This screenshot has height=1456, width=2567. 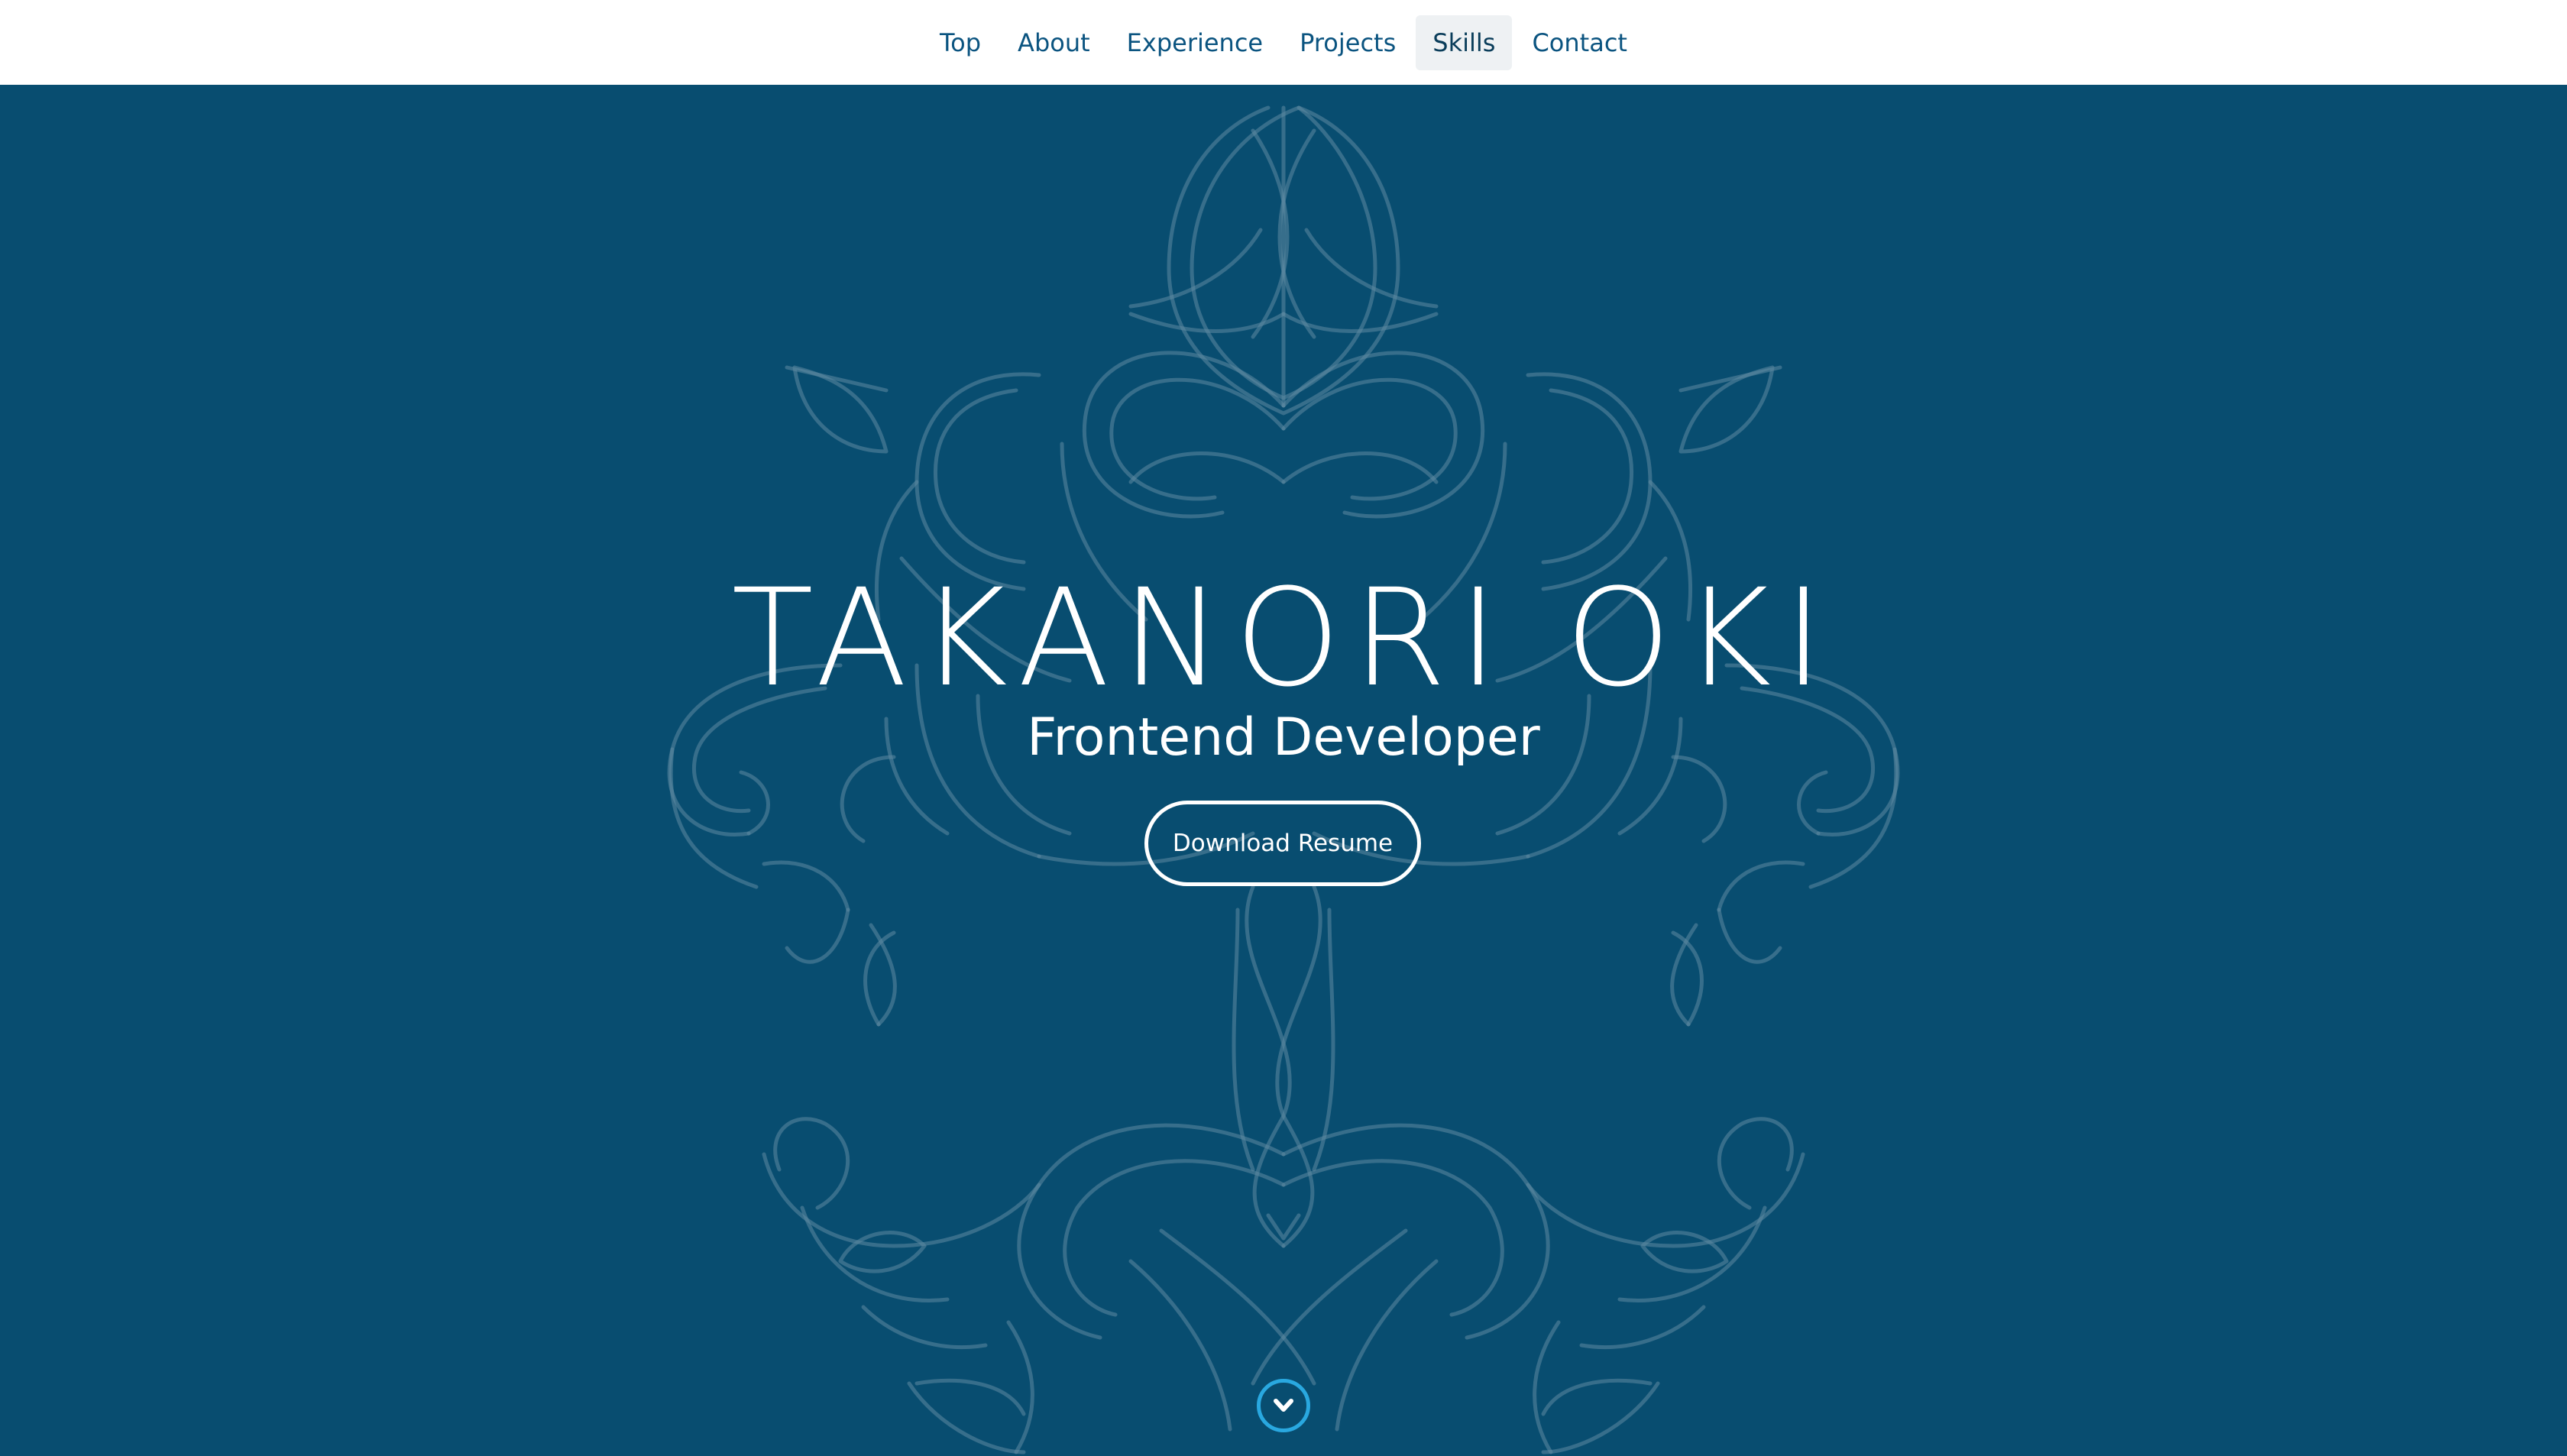 What do you see at coordinates (1283, 738) in the screenshot?
I see `hero-subtitle: Frontend Developer` at bounding box center [1283, 738].